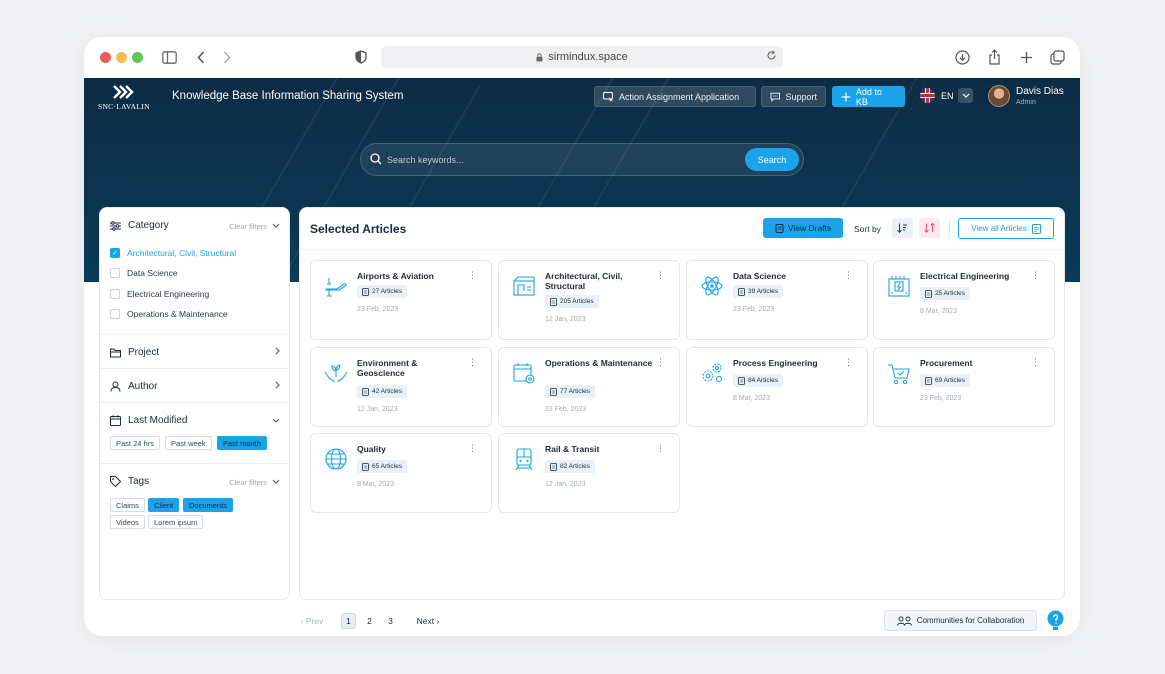 The width and height of the screenshot is (1165, 674). I want to click on author-section: Author, so click(194, 386).